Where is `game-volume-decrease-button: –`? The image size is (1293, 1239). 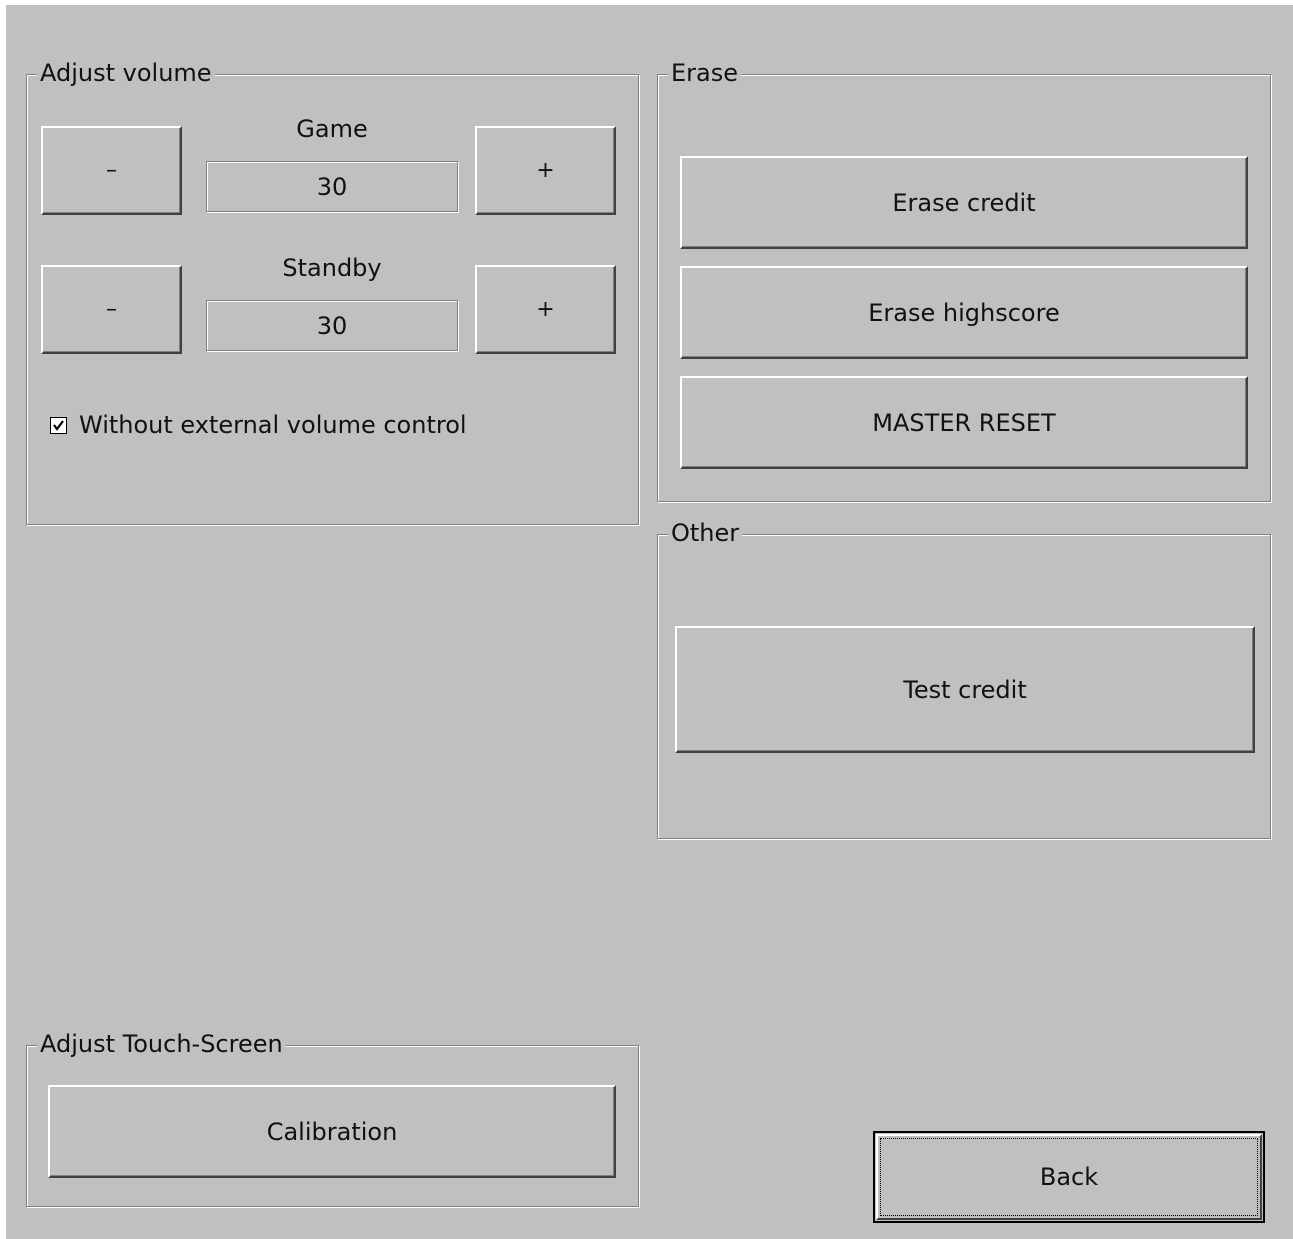
game-volume-decrease-button: – is located at coordinates (111, 170).